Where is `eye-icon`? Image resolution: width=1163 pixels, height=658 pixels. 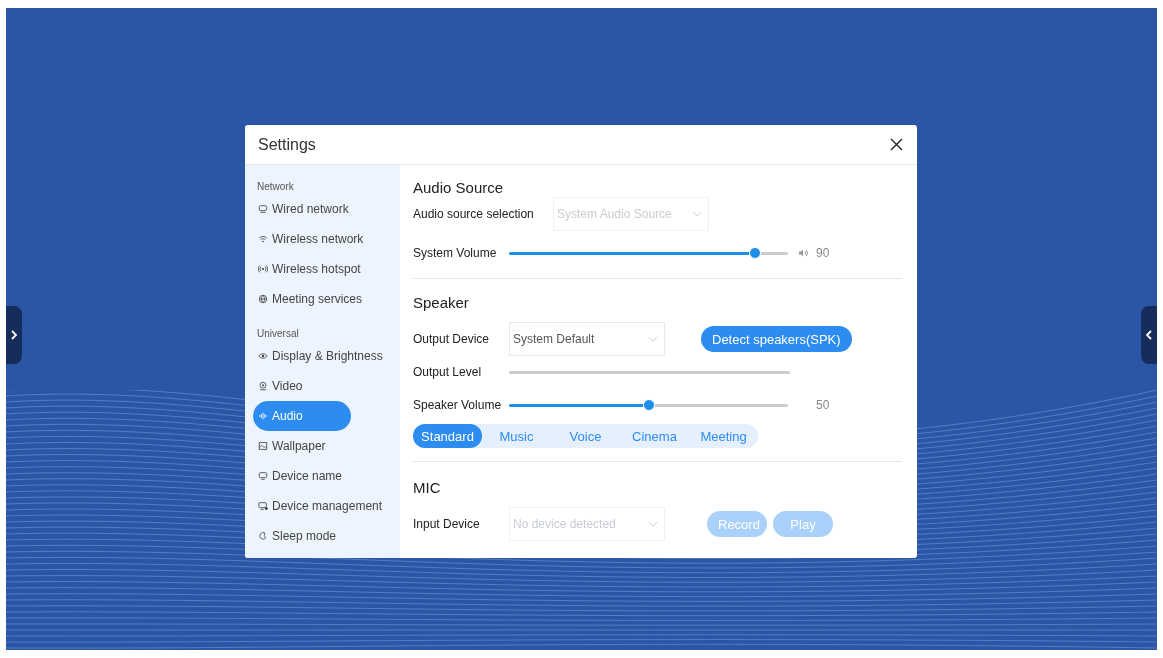
eye-icon is located at coordinates (263, 356).